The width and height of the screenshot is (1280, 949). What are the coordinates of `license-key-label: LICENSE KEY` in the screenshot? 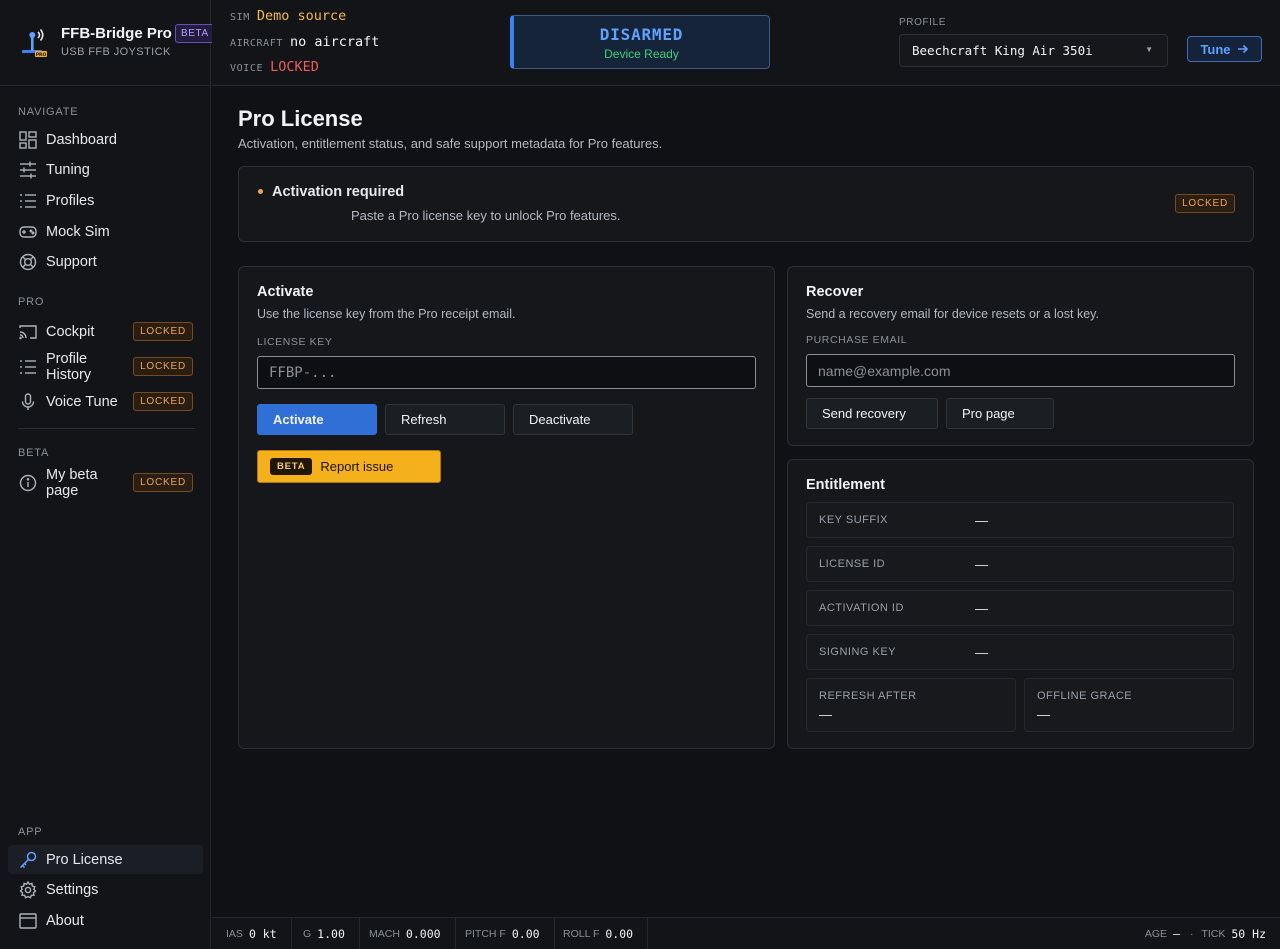 It's located at (295, 342).